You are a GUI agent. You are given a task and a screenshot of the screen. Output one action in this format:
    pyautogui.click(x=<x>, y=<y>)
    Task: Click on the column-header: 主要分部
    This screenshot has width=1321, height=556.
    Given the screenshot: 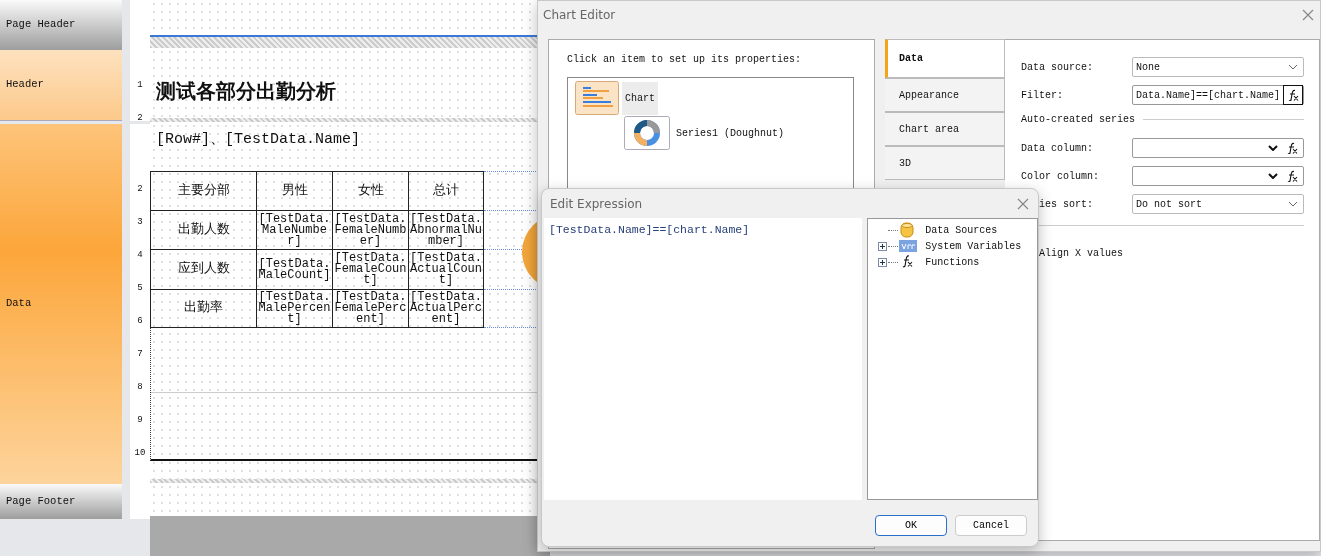 What is the action you would take?
    pyautogui.click(x=203, y=191)
    